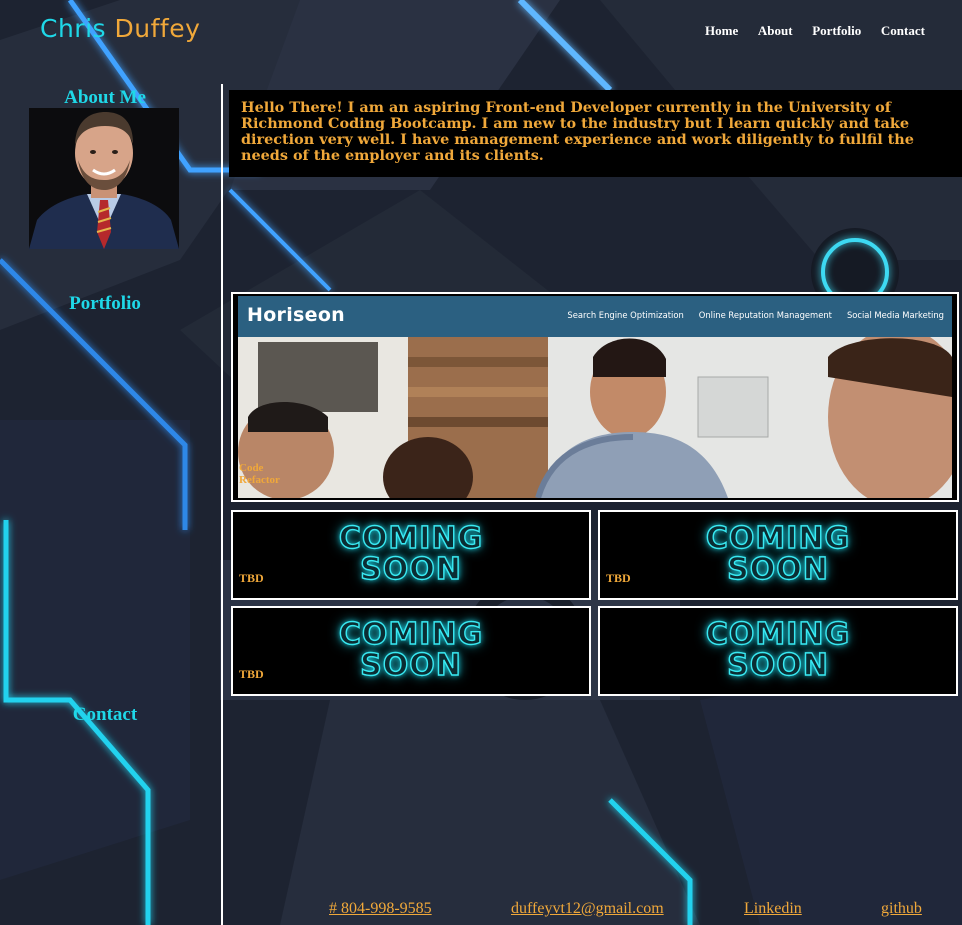 The image size is (962, 925). I want to click on brand-logo: Chris Duffey, so click(120, 28).